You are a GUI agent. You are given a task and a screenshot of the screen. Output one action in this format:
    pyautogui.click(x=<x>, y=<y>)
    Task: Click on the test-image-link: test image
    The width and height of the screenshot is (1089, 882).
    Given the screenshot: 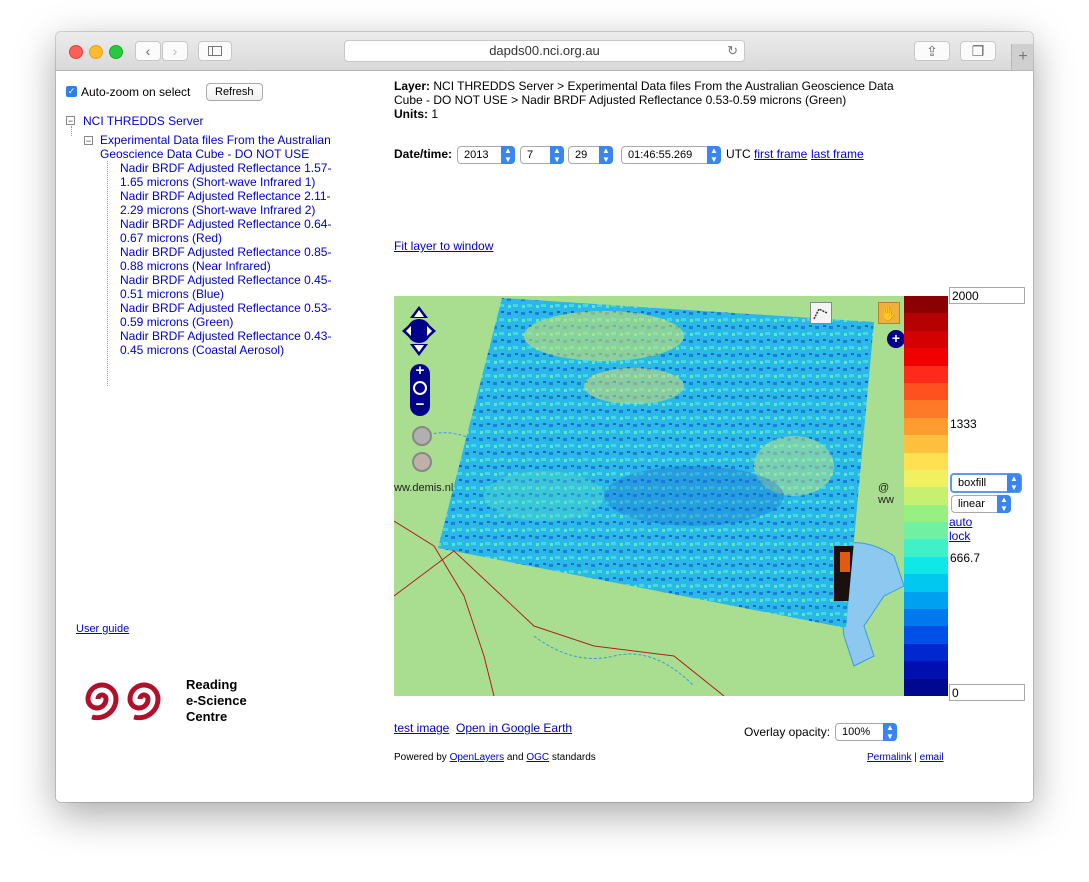 What is the action you would take?
    pyautogui.click(x=421, y=728)
    